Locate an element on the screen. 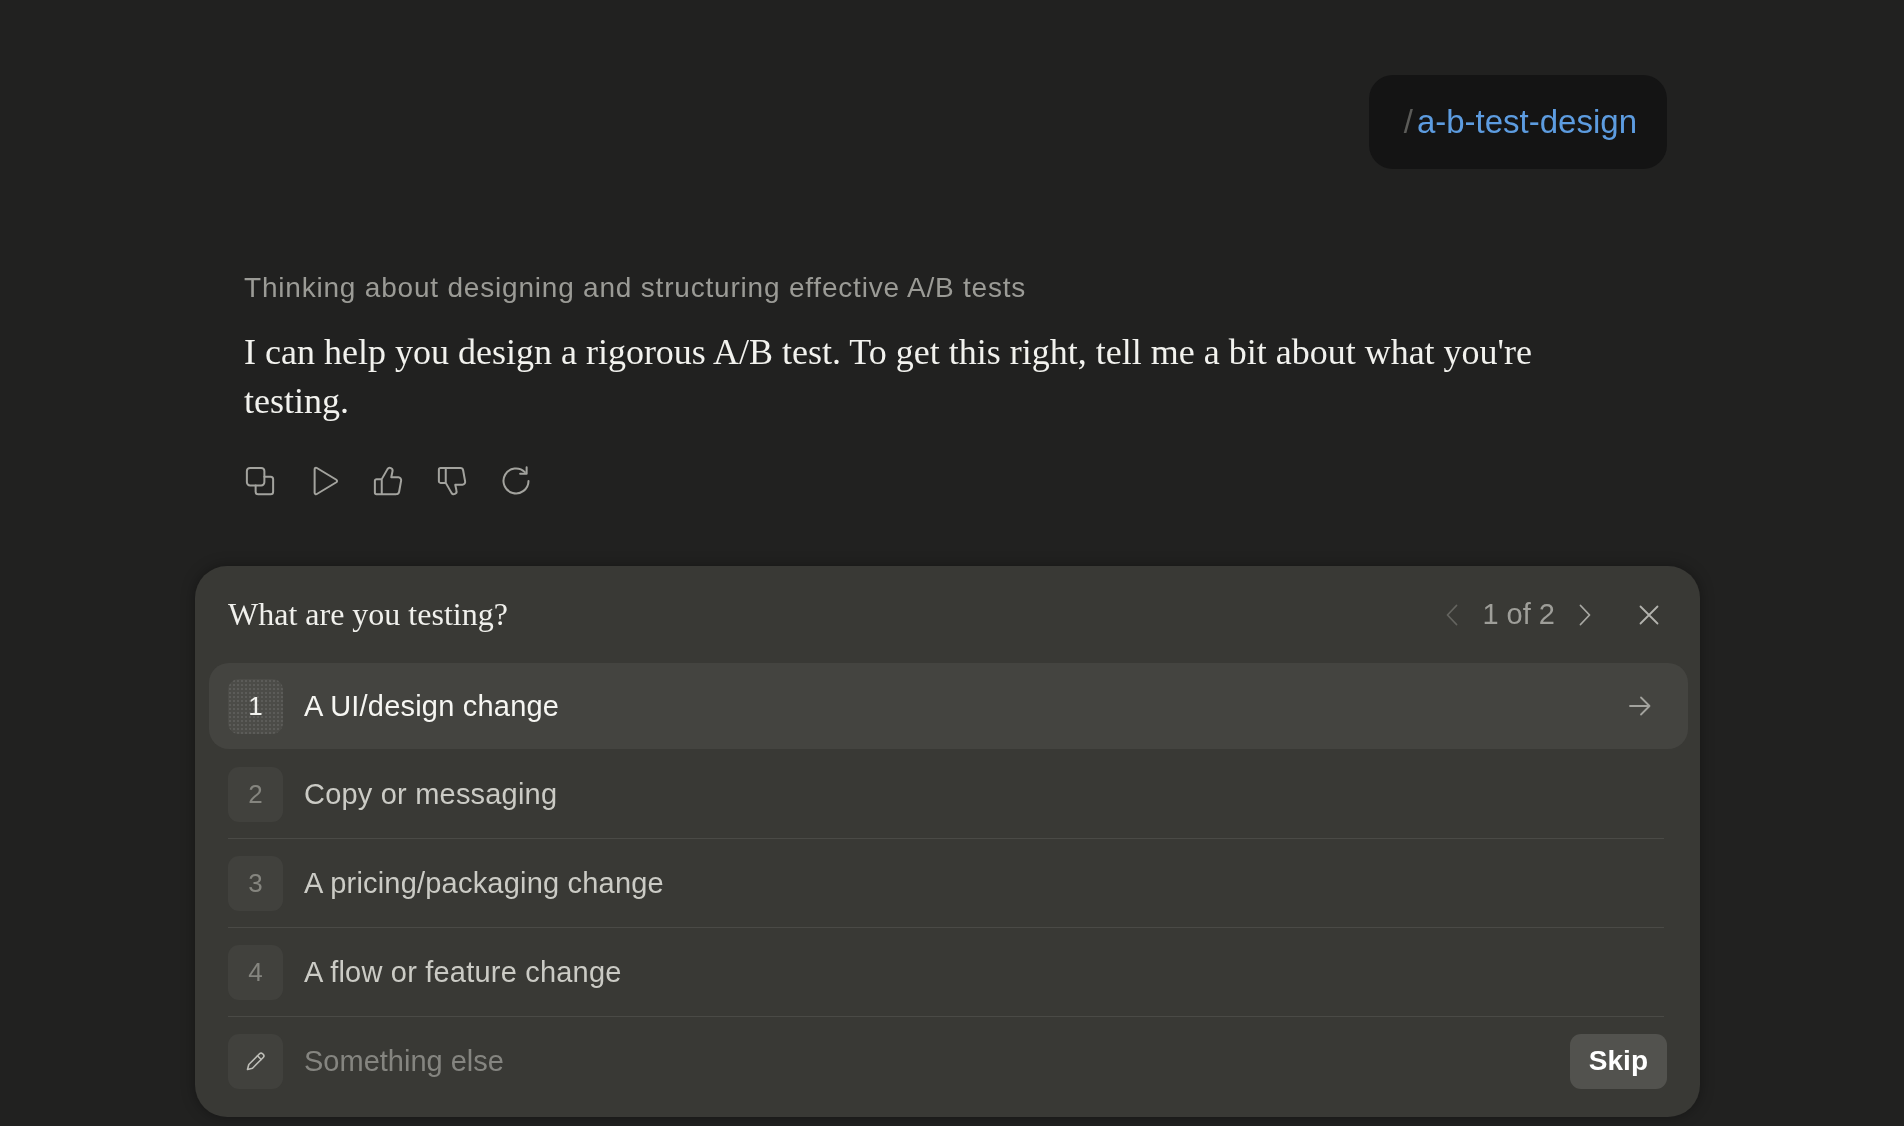  input-field: Something else is located at coordinates (926, 1061).